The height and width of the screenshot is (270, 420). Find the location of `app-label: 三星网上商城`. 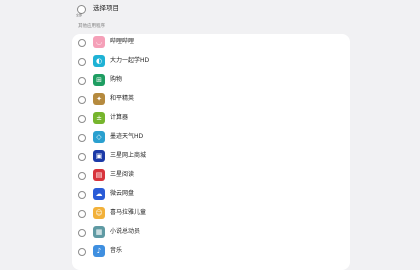

app-label: 三星网上商城 is located at coordinates (128, 155).